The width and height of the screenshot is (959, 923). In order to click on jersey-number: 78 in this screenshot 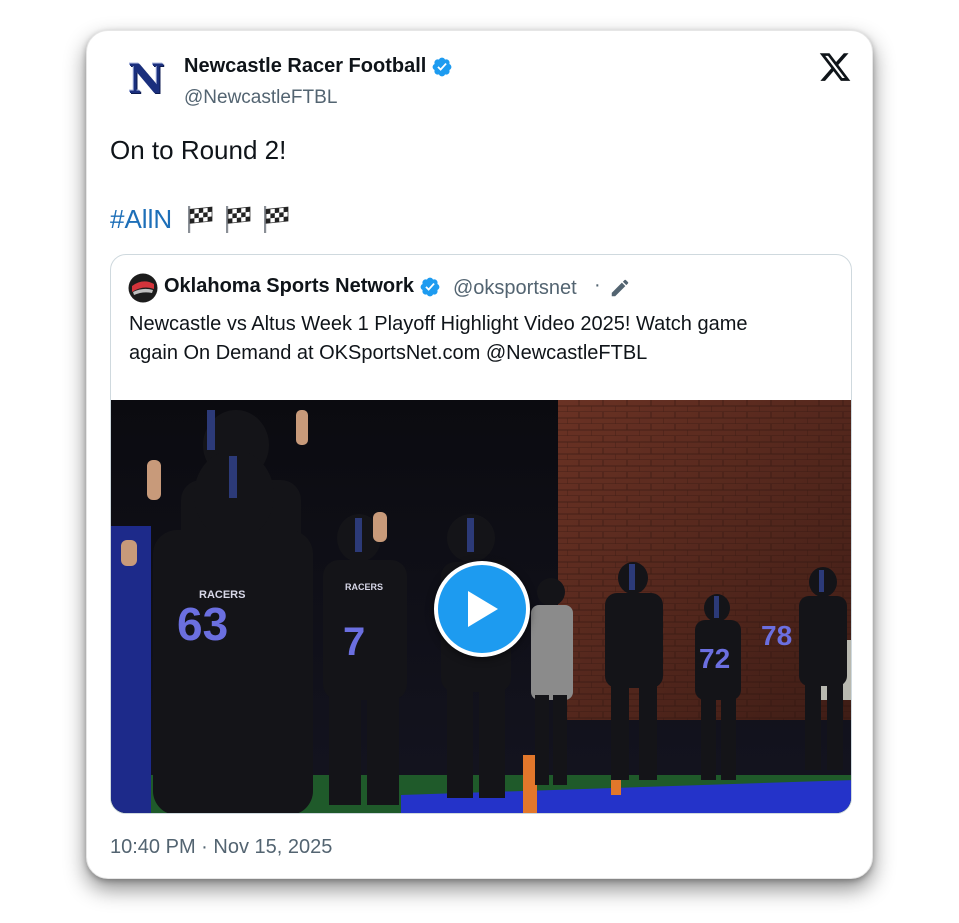, I will do `click(776, 635)`.